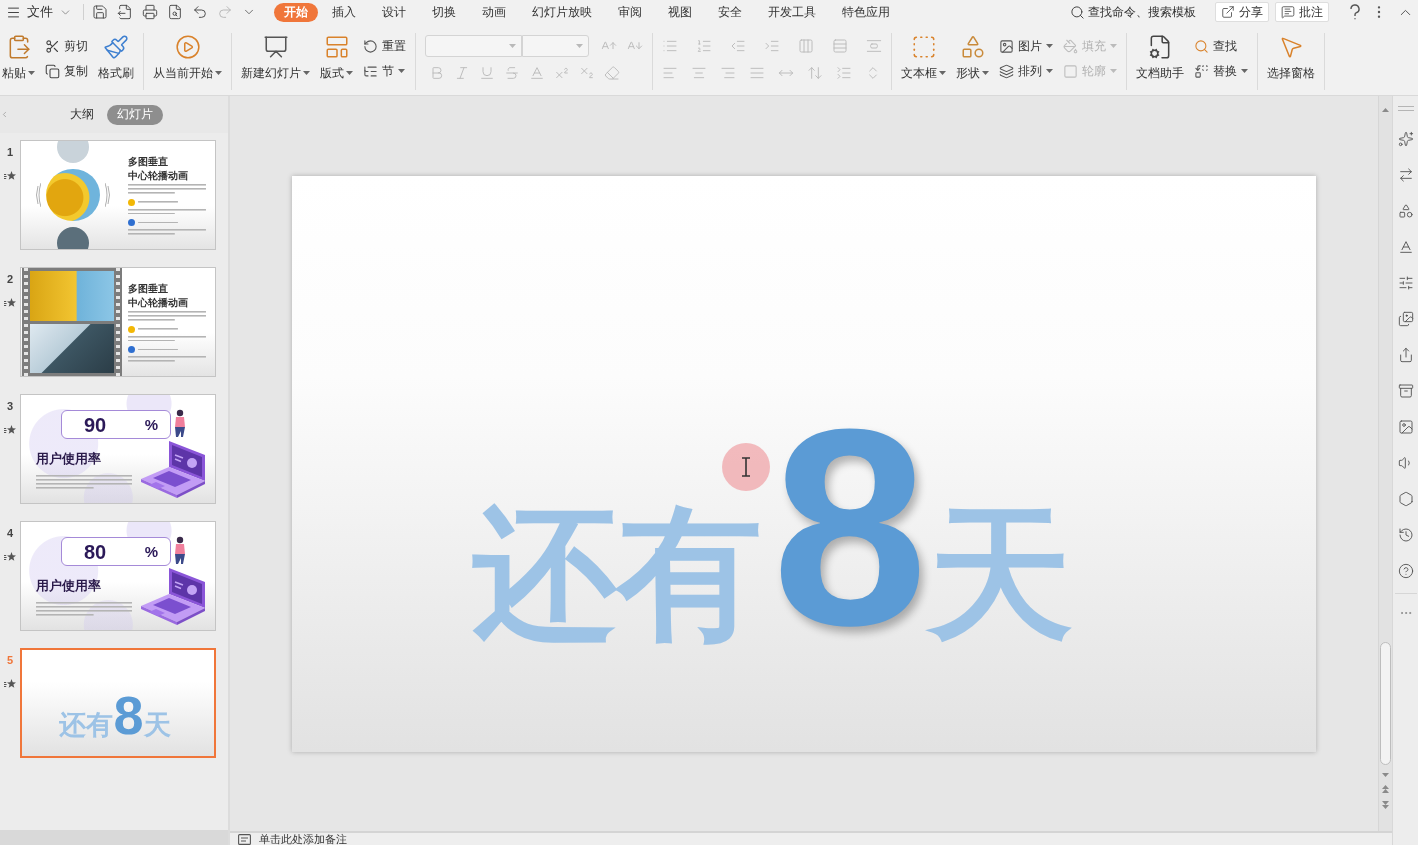  Describe the element at coordinates (1405, 499) in the screenshot. I see `hexagon-icon` at that location.